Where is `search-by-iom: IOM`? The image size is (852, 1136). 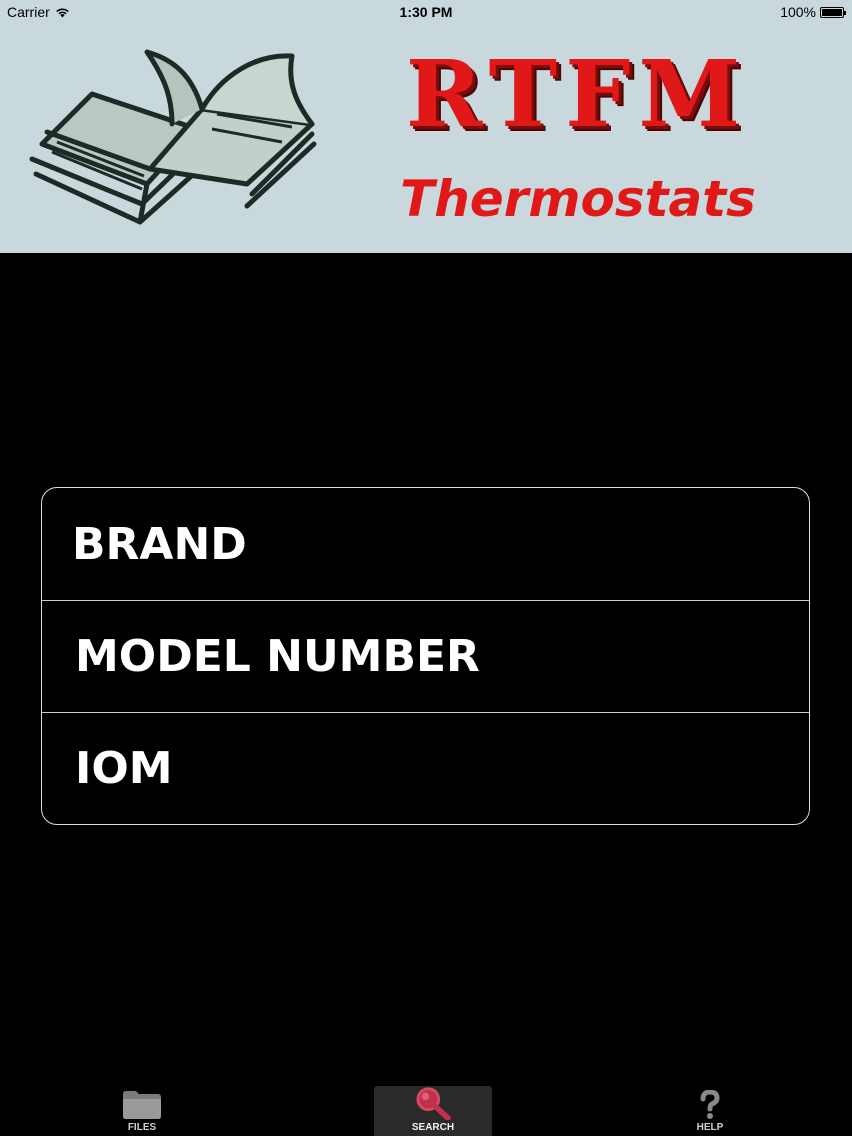 search-by-iom: IOM is located at coordinates (425, 768).